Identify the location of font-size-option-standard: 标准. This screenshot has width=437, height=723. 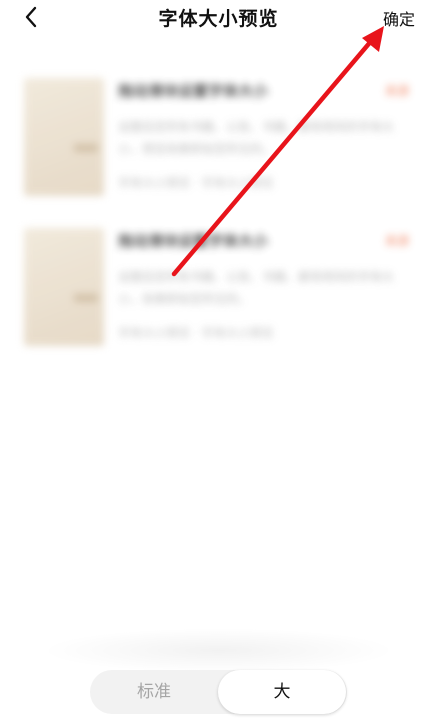
(154, 692).